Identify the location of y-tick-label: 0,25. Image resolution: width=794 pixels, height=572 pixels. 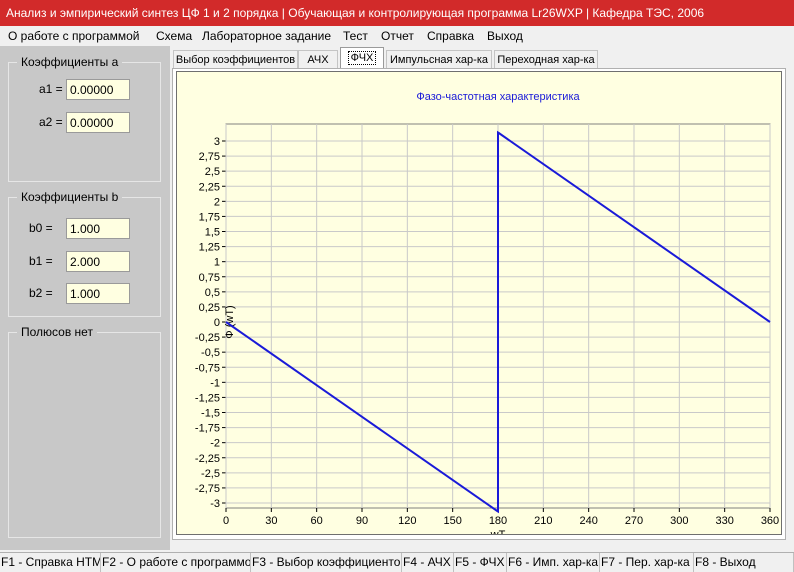
(209, 308).